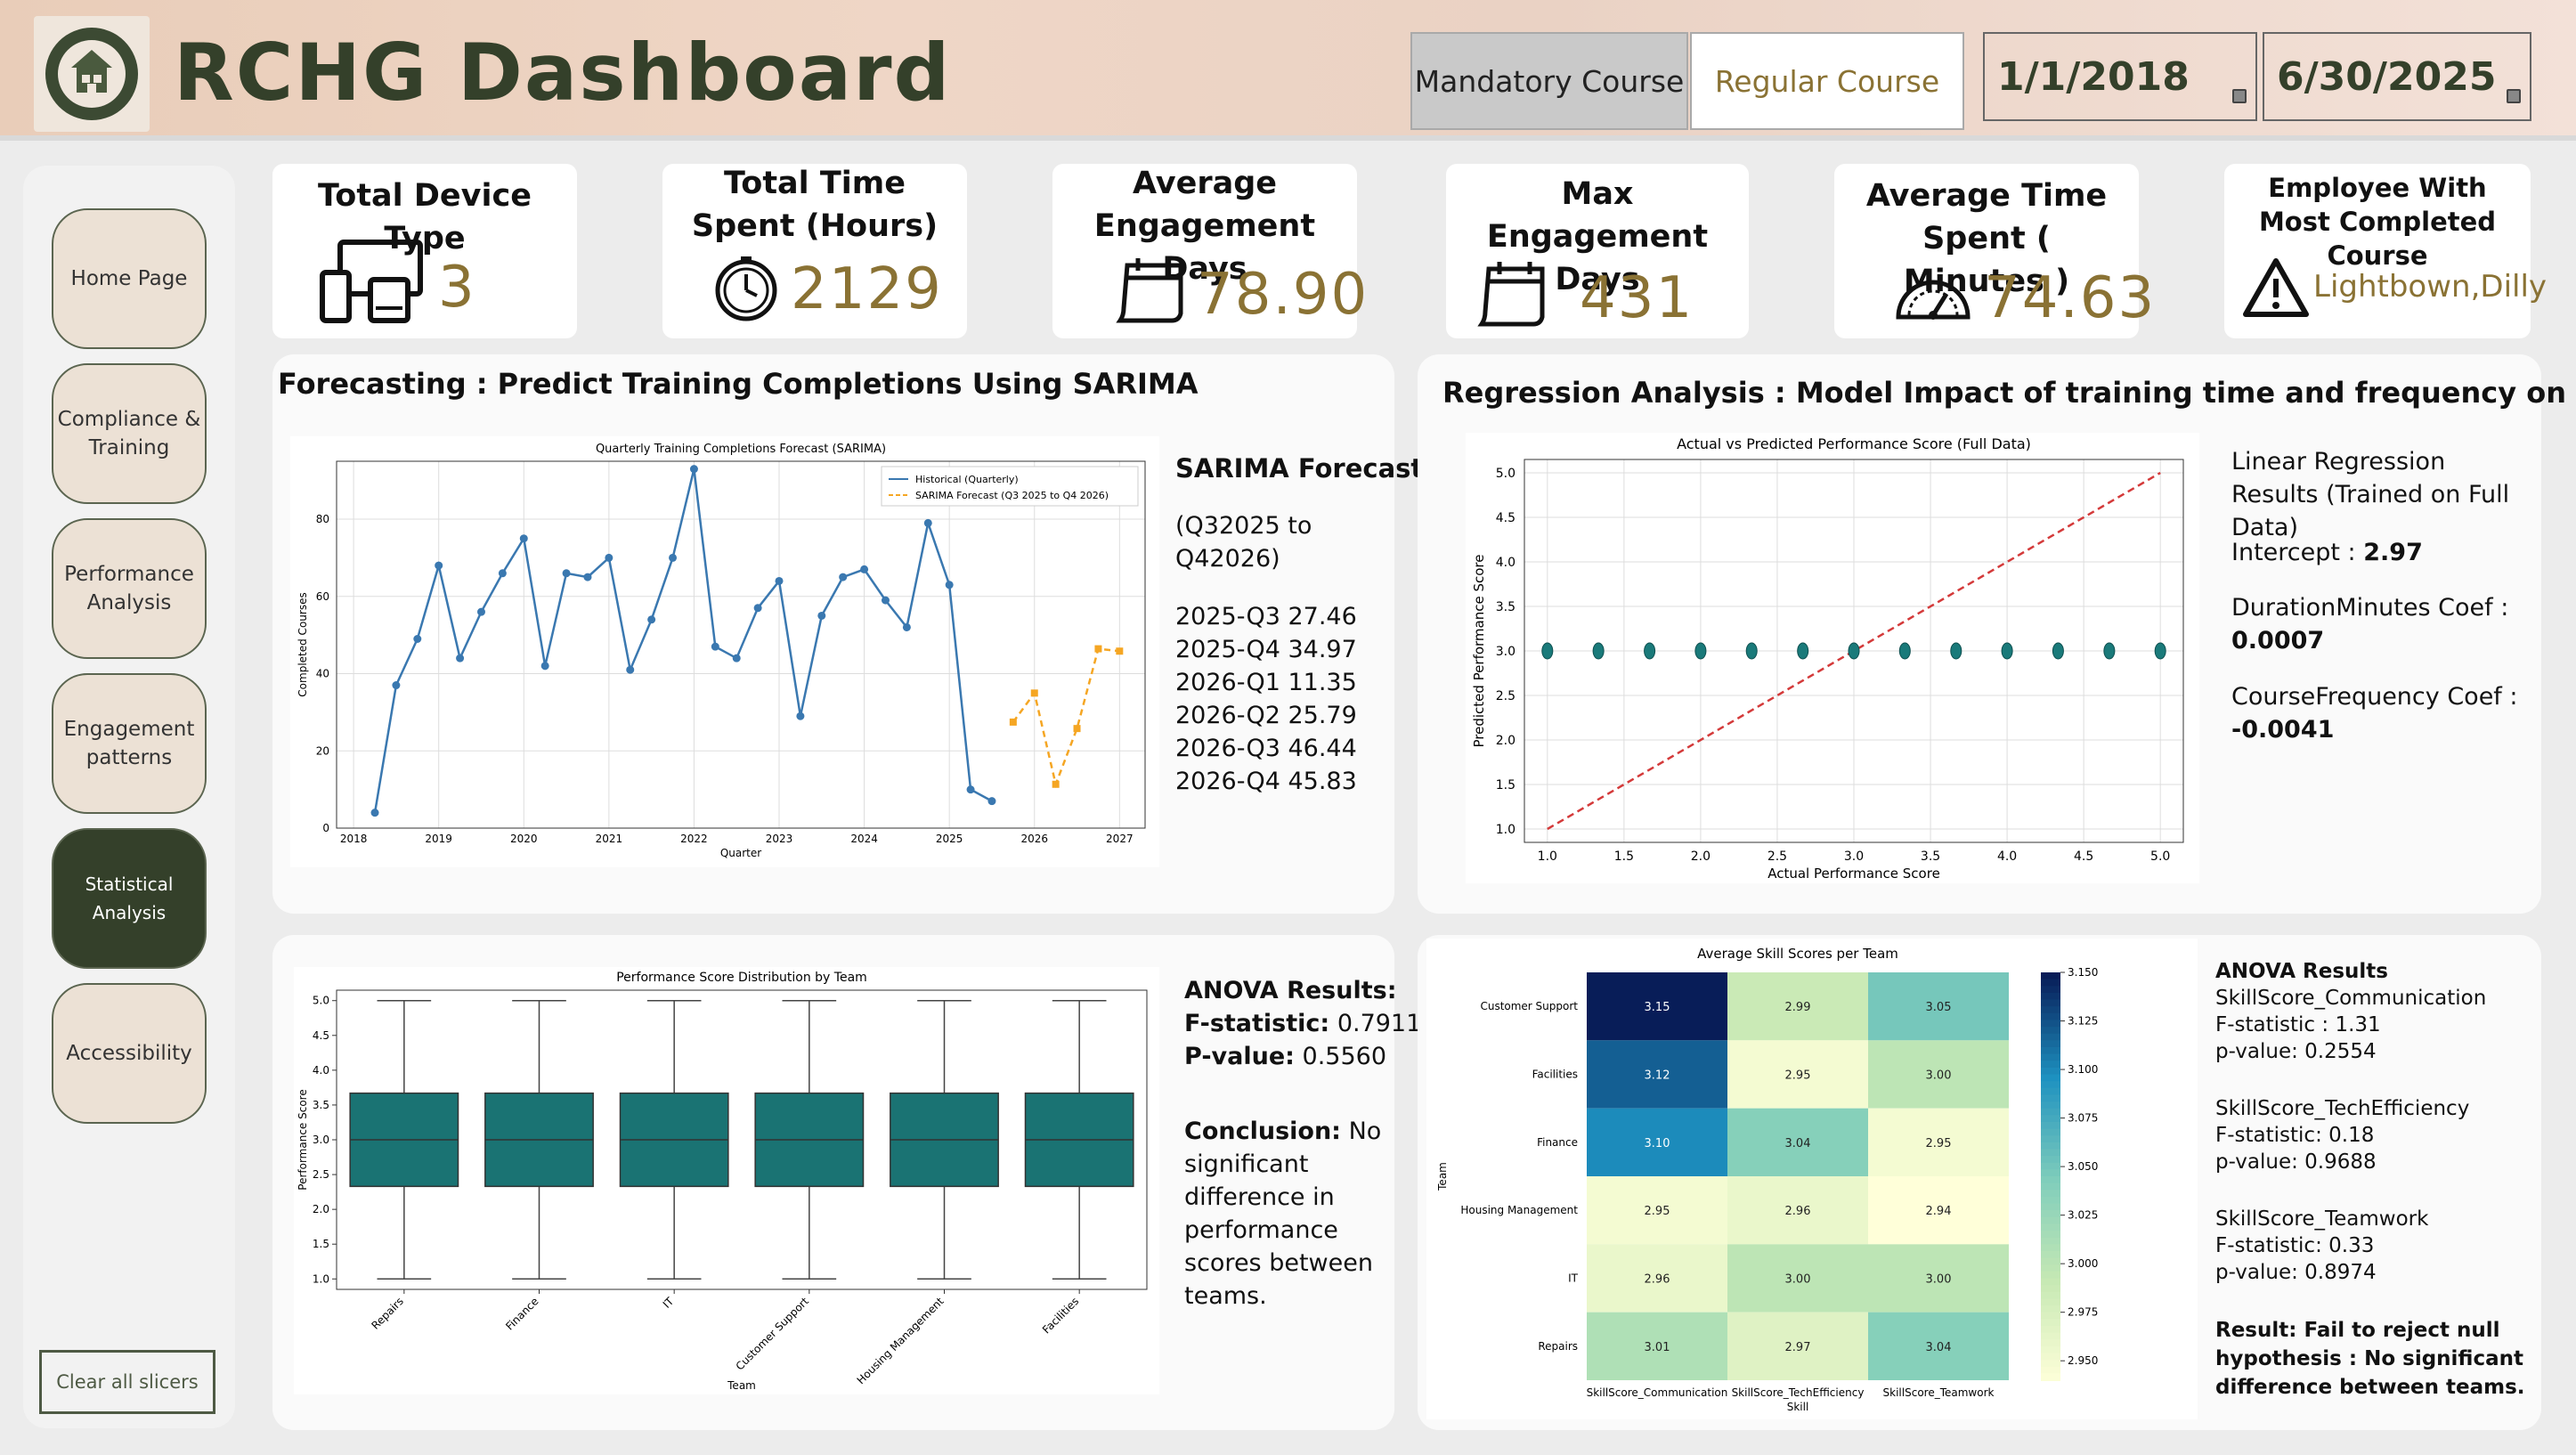  I want to click on p-label: P-value:, so click(1239, 1056).